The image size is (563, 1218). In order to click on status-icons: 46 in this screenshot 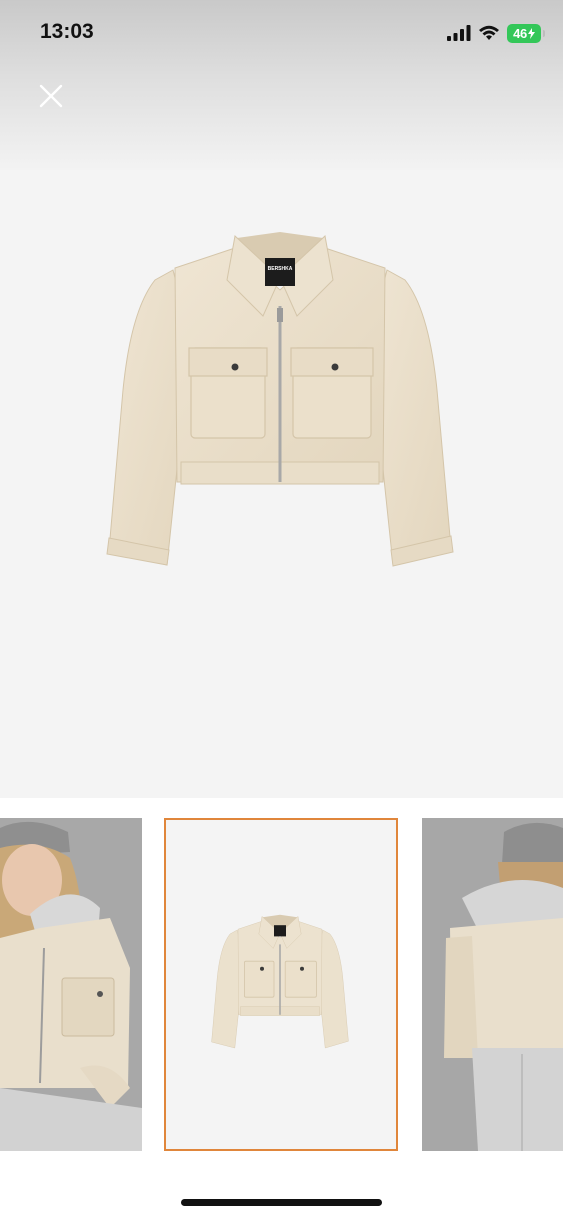, I will do `click(496, 33)`.